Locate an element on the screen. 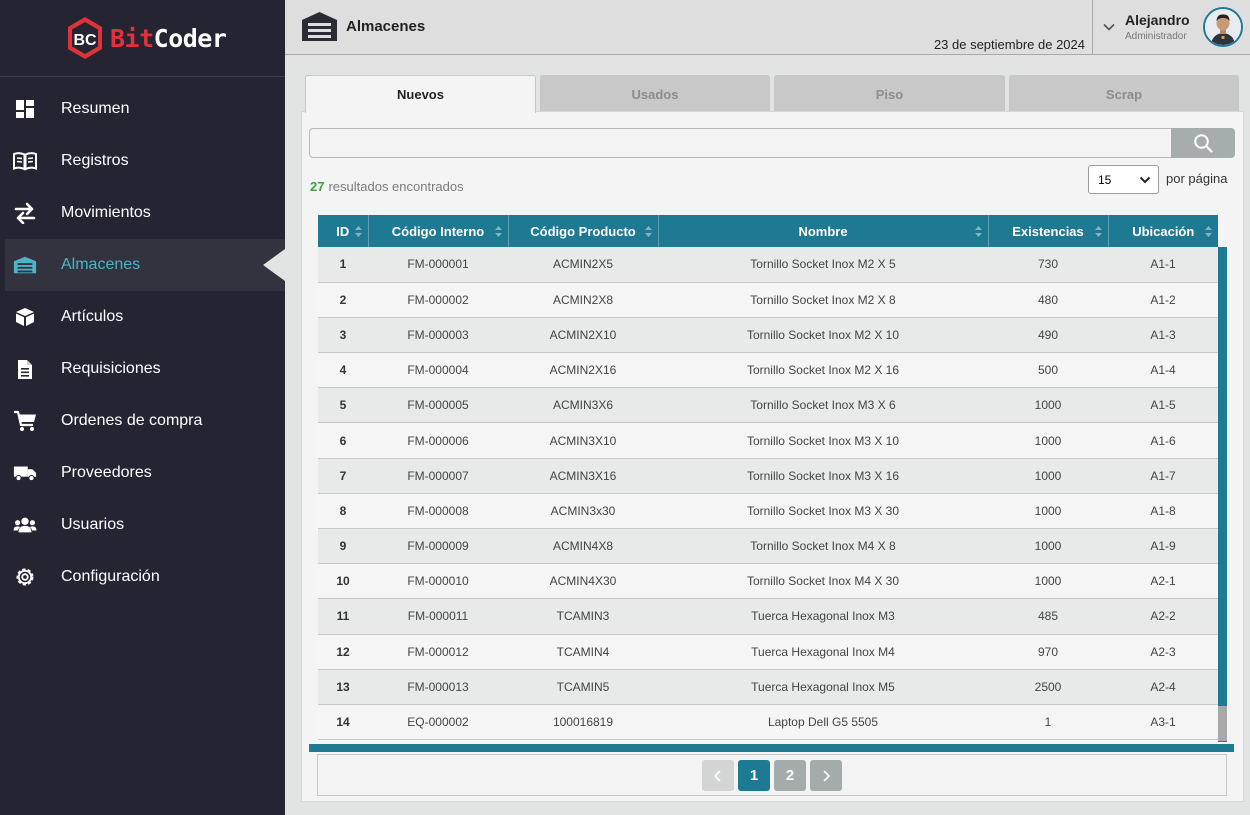  horizontal-scrollbar is located at coordinates (771, 748).